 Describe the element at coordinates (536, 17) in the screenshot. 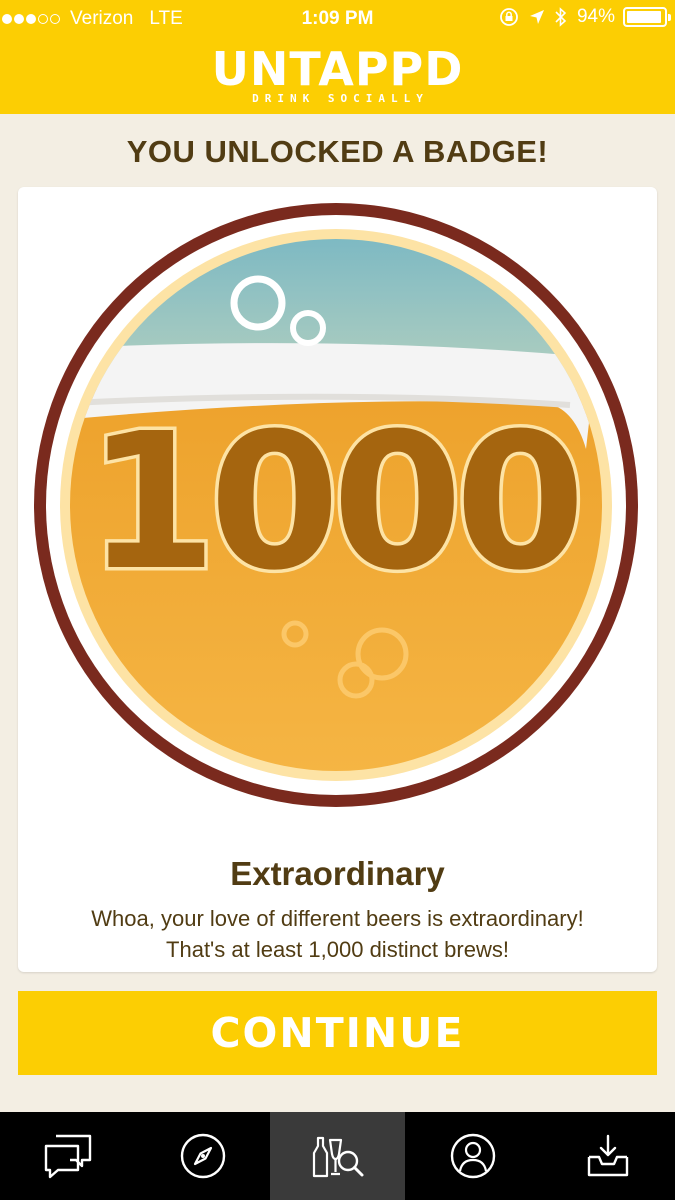

I see `location-arrow-icon` at that location.